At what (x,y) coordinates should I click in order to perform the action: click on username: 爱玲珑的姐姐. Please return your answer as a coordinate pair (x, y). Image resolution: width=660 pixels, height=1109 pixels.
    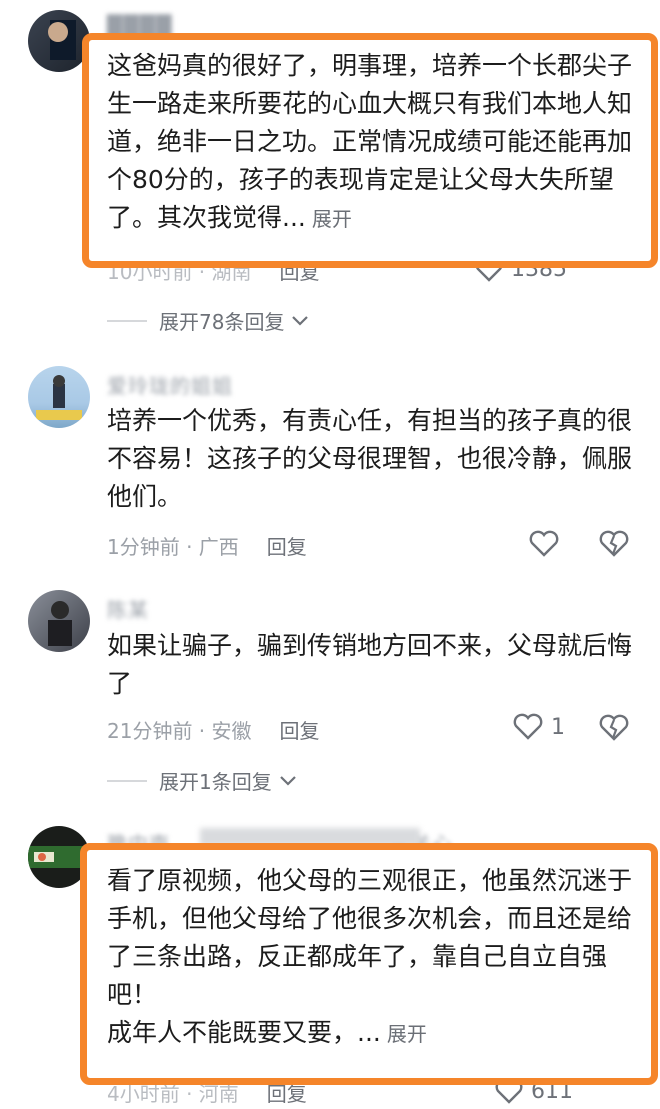
    Looking at the image, I should click on (170, 384).